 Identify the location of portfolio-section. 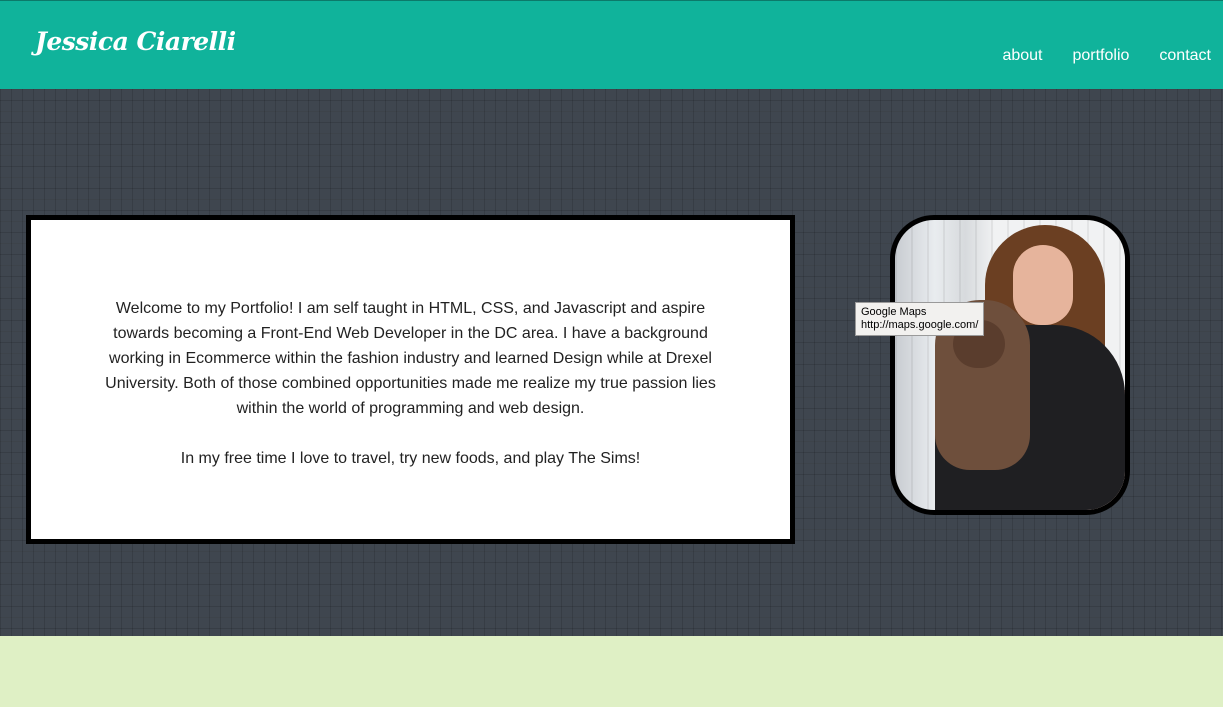
(611, 671).